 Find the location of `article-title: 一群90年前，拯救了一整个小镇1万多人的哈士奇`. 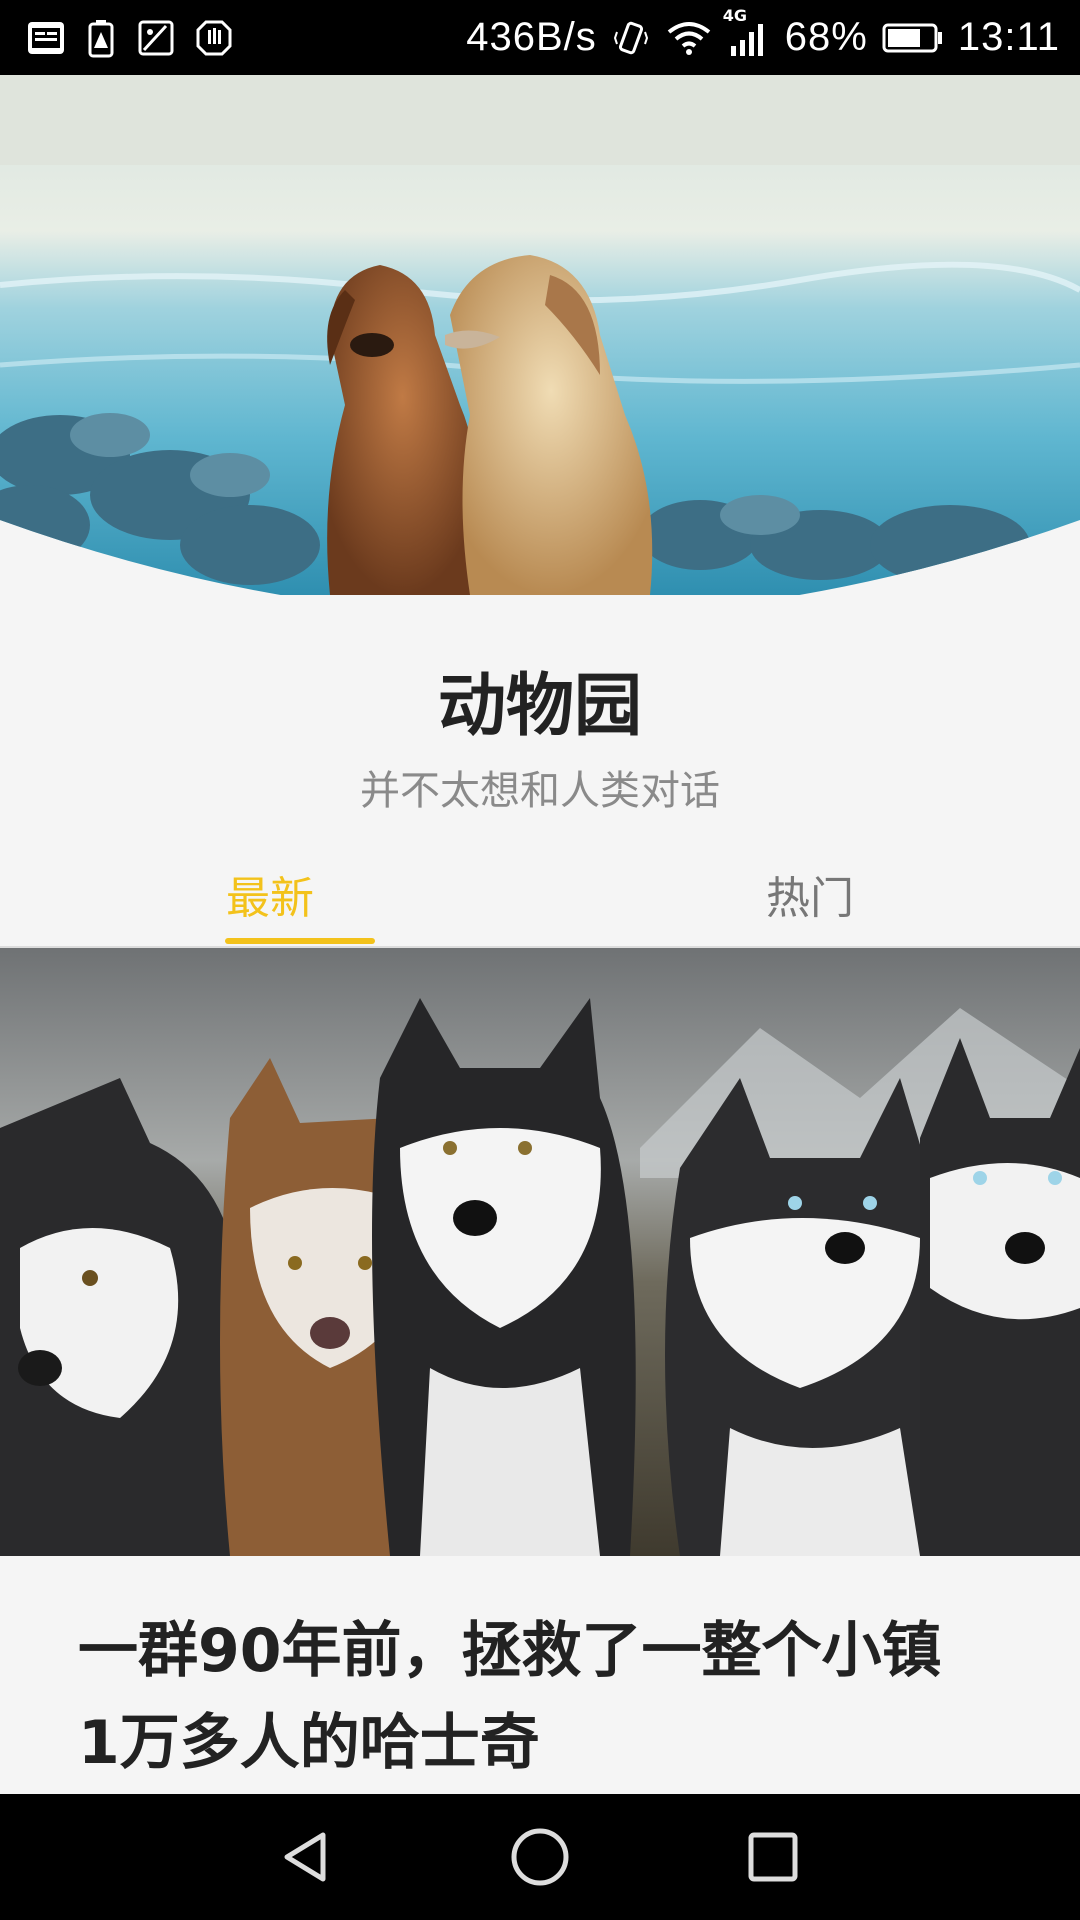

article-title: 一群90年前，拯救了一整个小镇1万多人的哈士奇 is located at coordinates (528, 1697).